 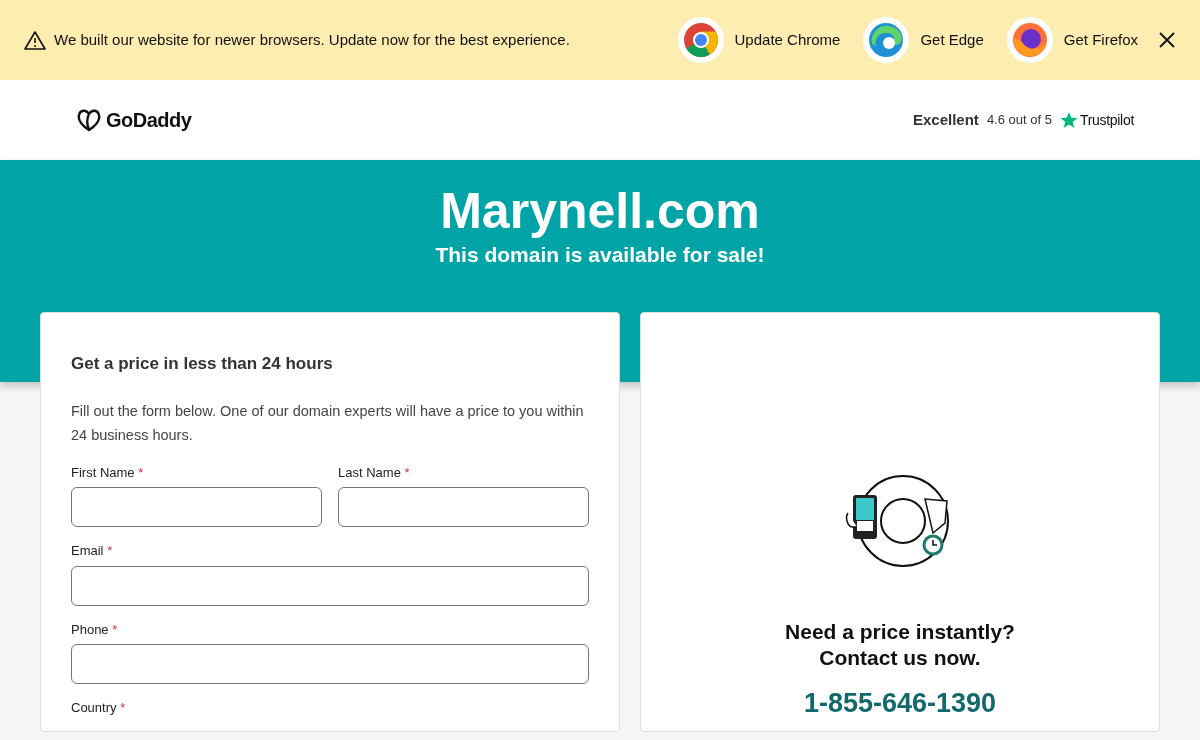 What do you see at coordinates (758, 40) in the screenshot?
I see `browser-link: Update Chrome` at bounding box center [758, 40].